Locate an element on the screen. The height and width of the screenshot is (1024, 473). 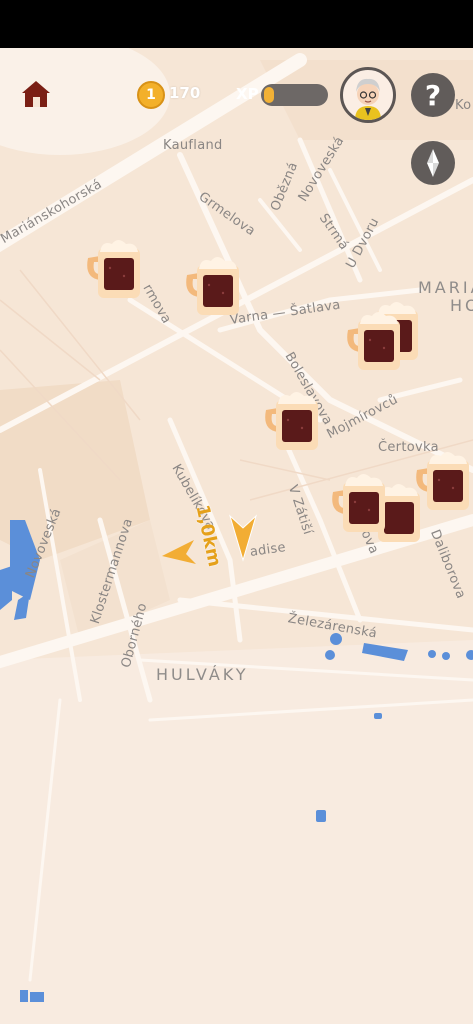
home-button is located at coordinates (36, 94).